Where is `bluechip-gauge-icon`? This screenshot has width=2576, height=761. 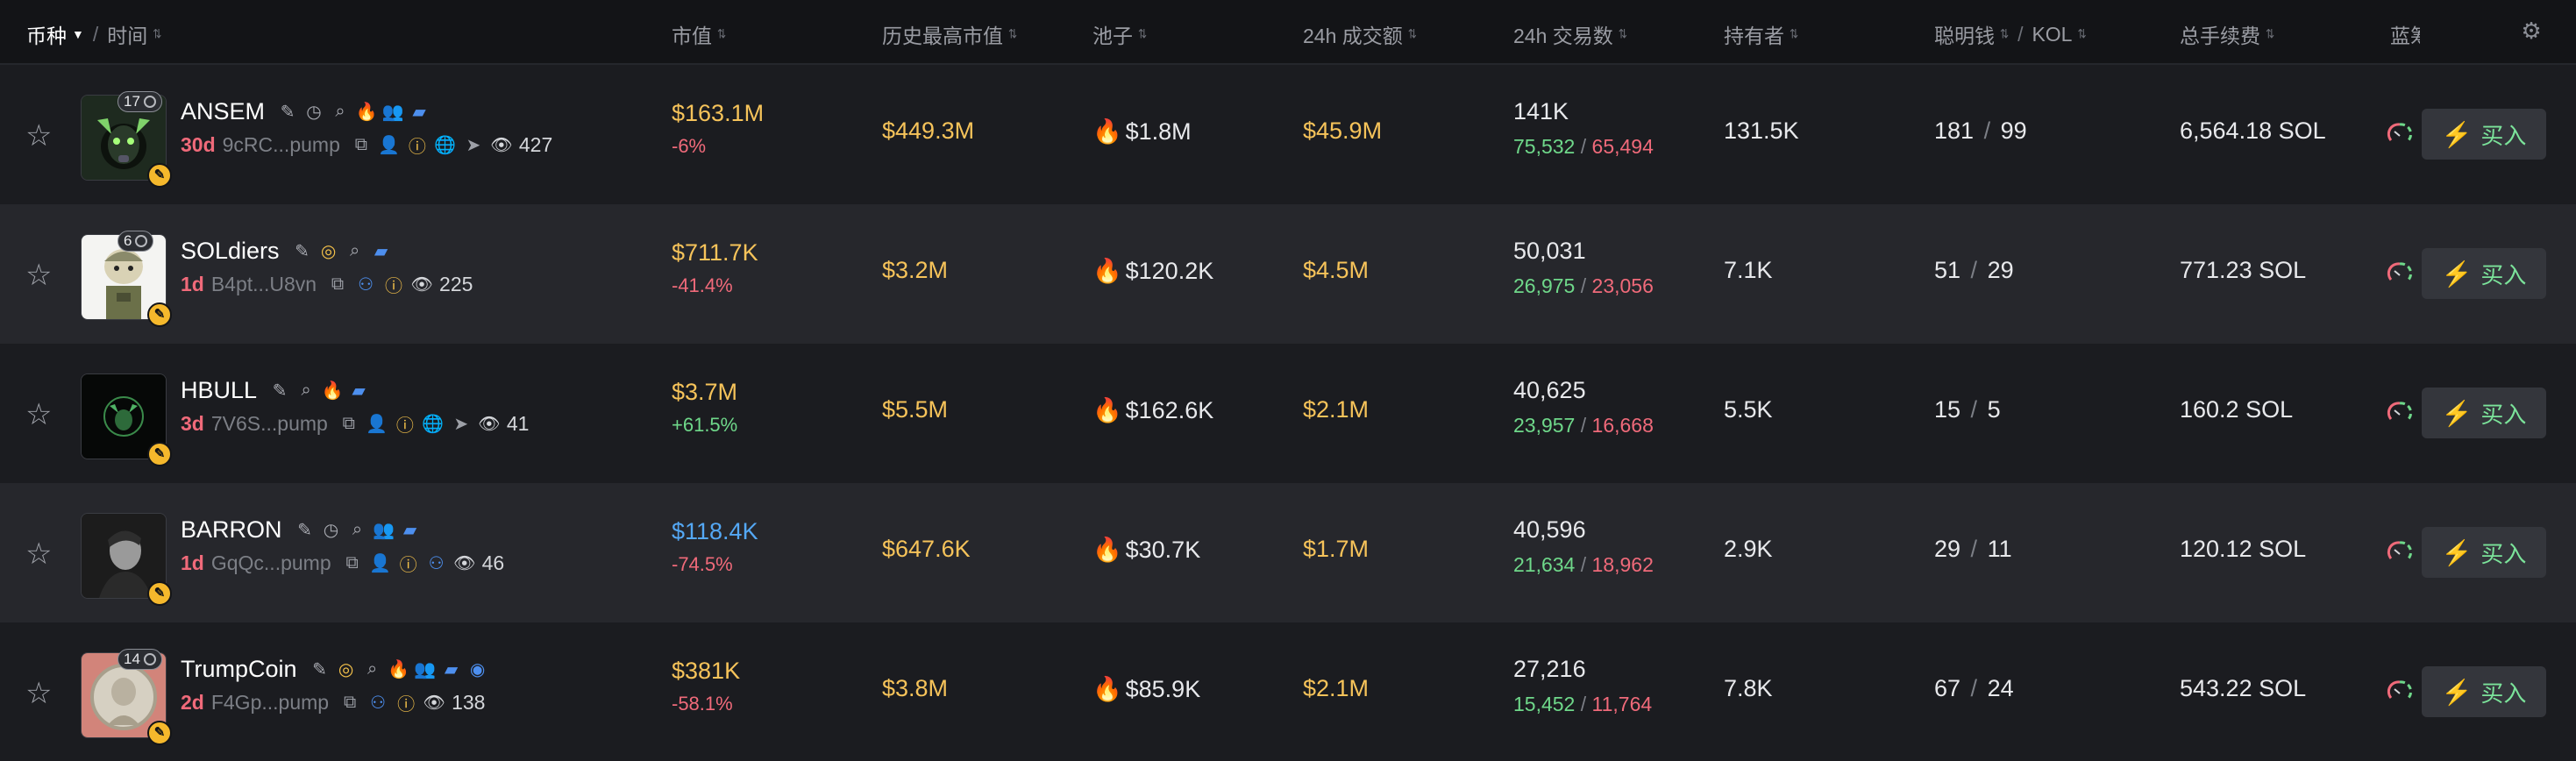
bluechip-gauge-icon is located at coordinates (2400, 550).